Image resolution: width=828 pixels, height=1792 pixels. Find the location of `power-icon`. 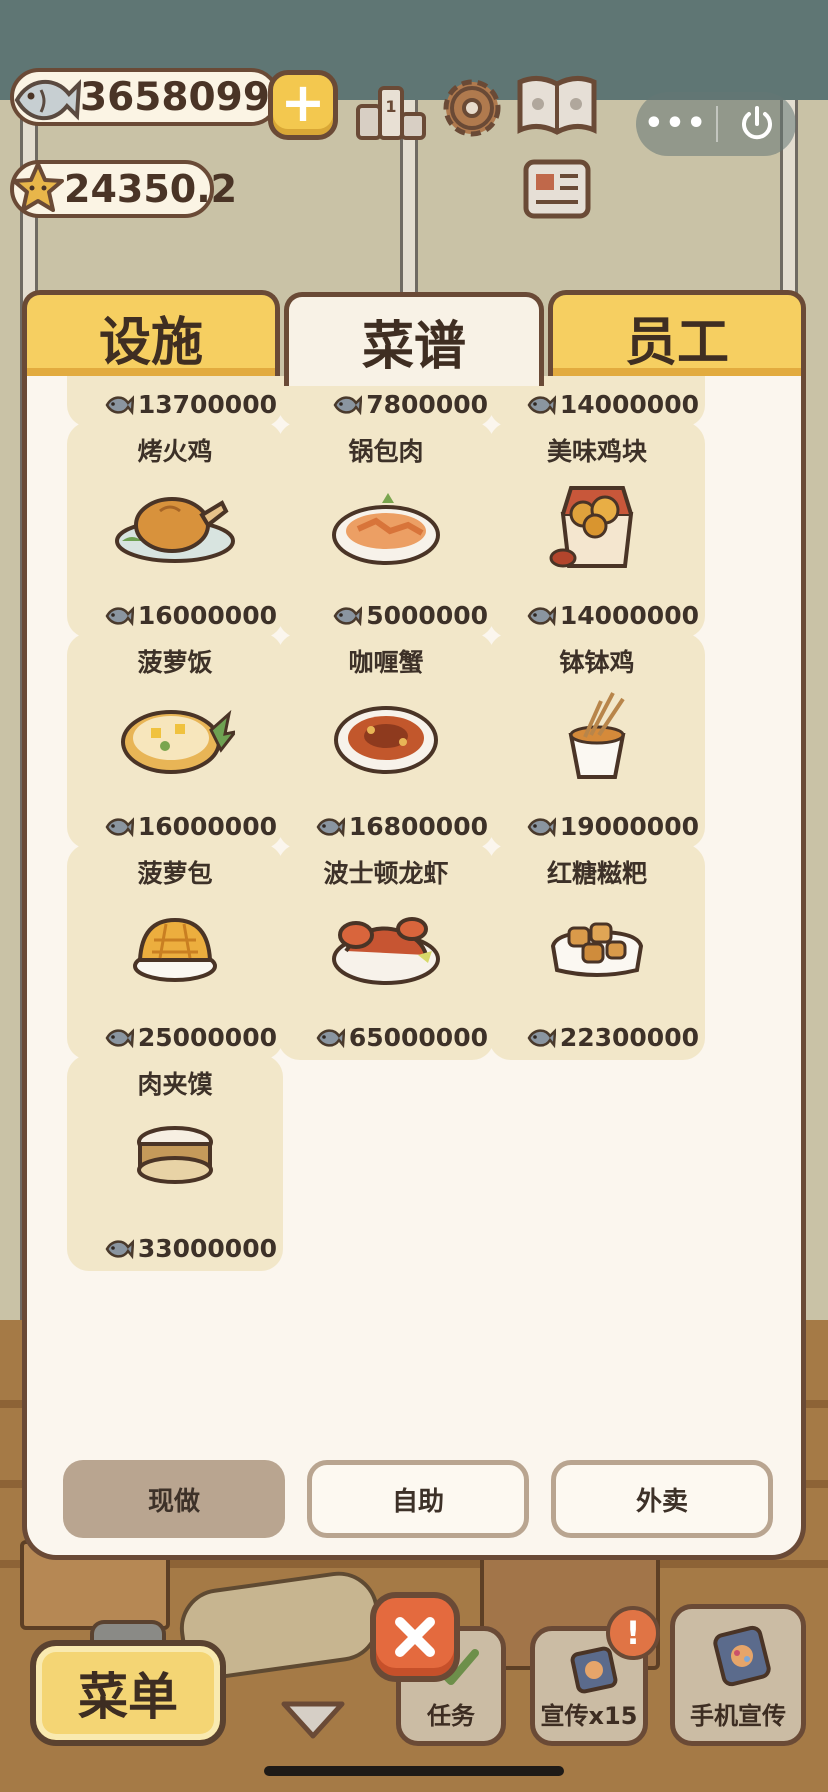

power-icon is located at coordinates (757, 124).